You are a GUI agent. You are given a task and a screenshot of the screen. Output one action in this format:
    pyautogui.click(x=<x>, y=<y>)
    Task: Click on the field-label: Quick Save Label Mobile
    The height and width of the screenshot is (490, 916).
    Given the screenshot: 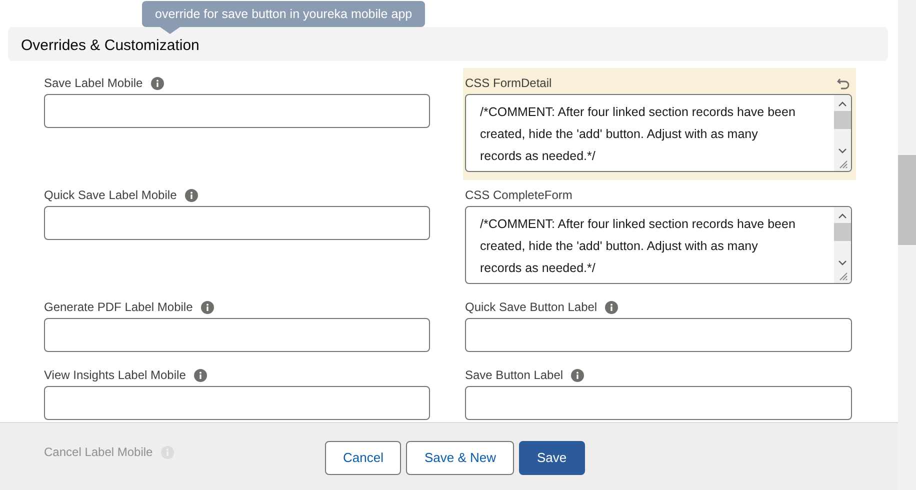 What is the action you would take?
    pyautogui.click(x=110, y=195)
    